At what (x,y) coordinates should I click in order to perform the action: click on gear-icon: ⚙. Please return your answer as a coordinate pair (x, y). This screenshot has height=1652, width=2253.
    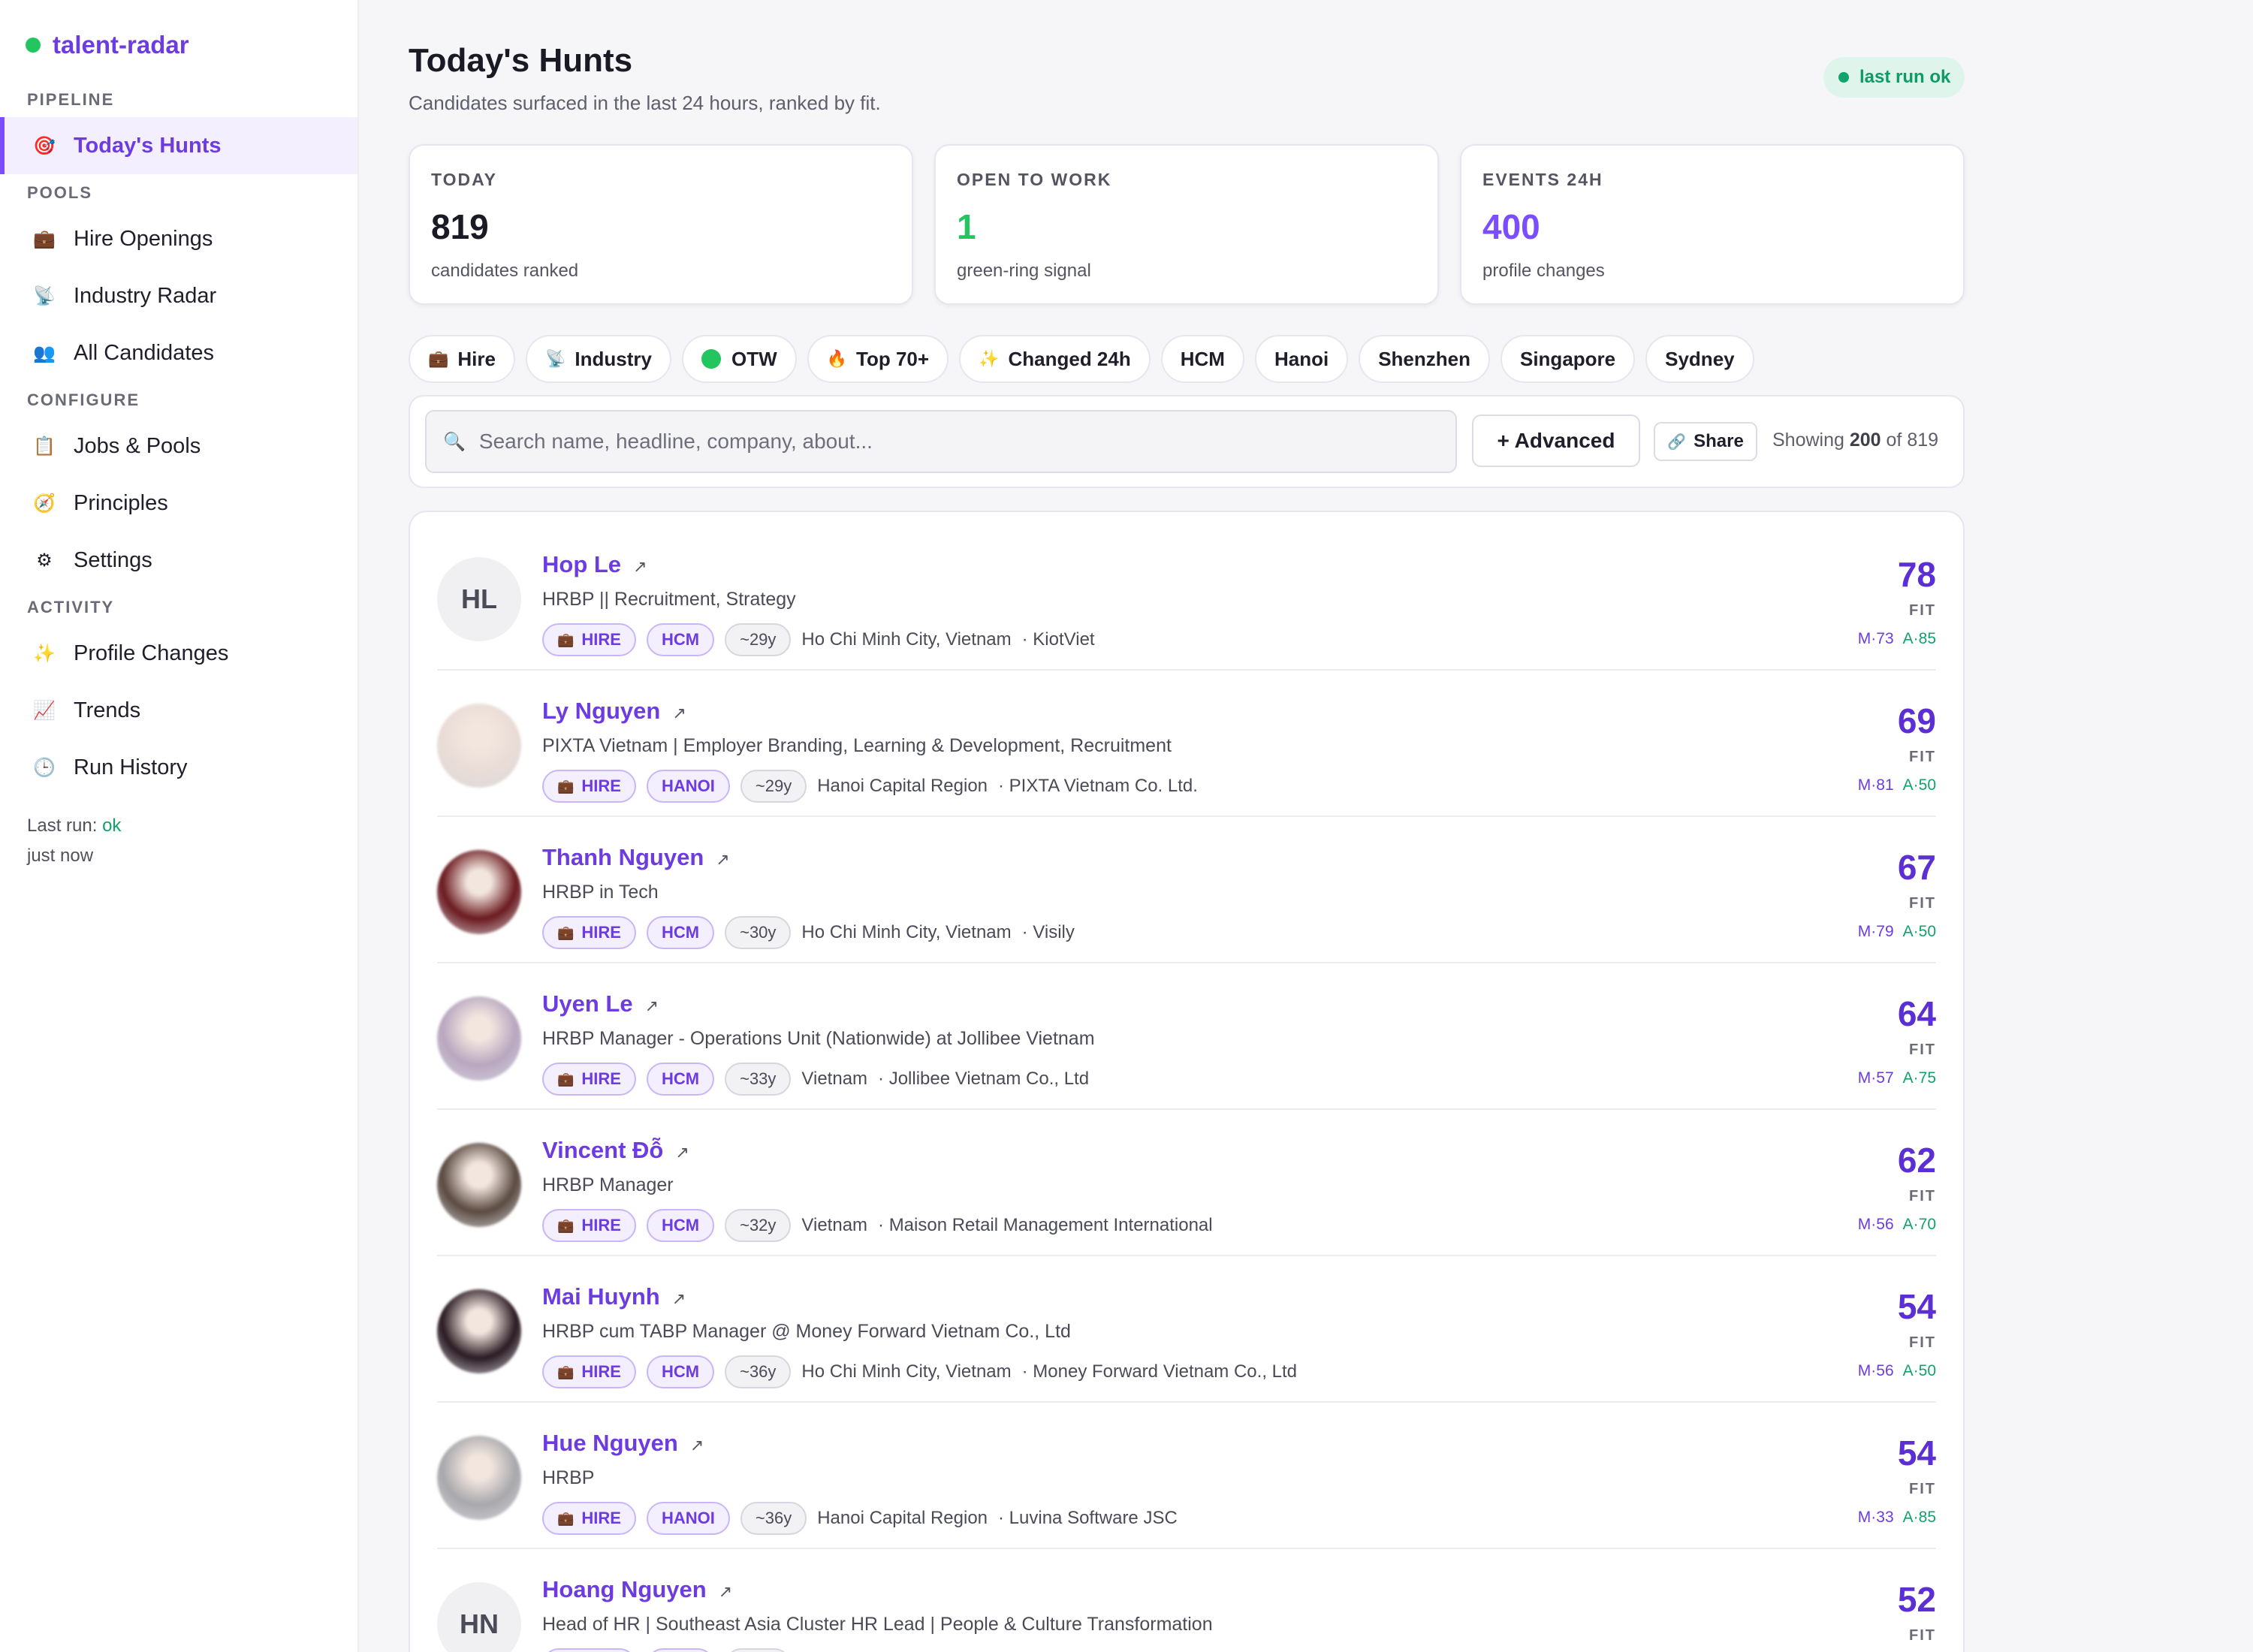
    Looking at the image, I should click on (45, 560).